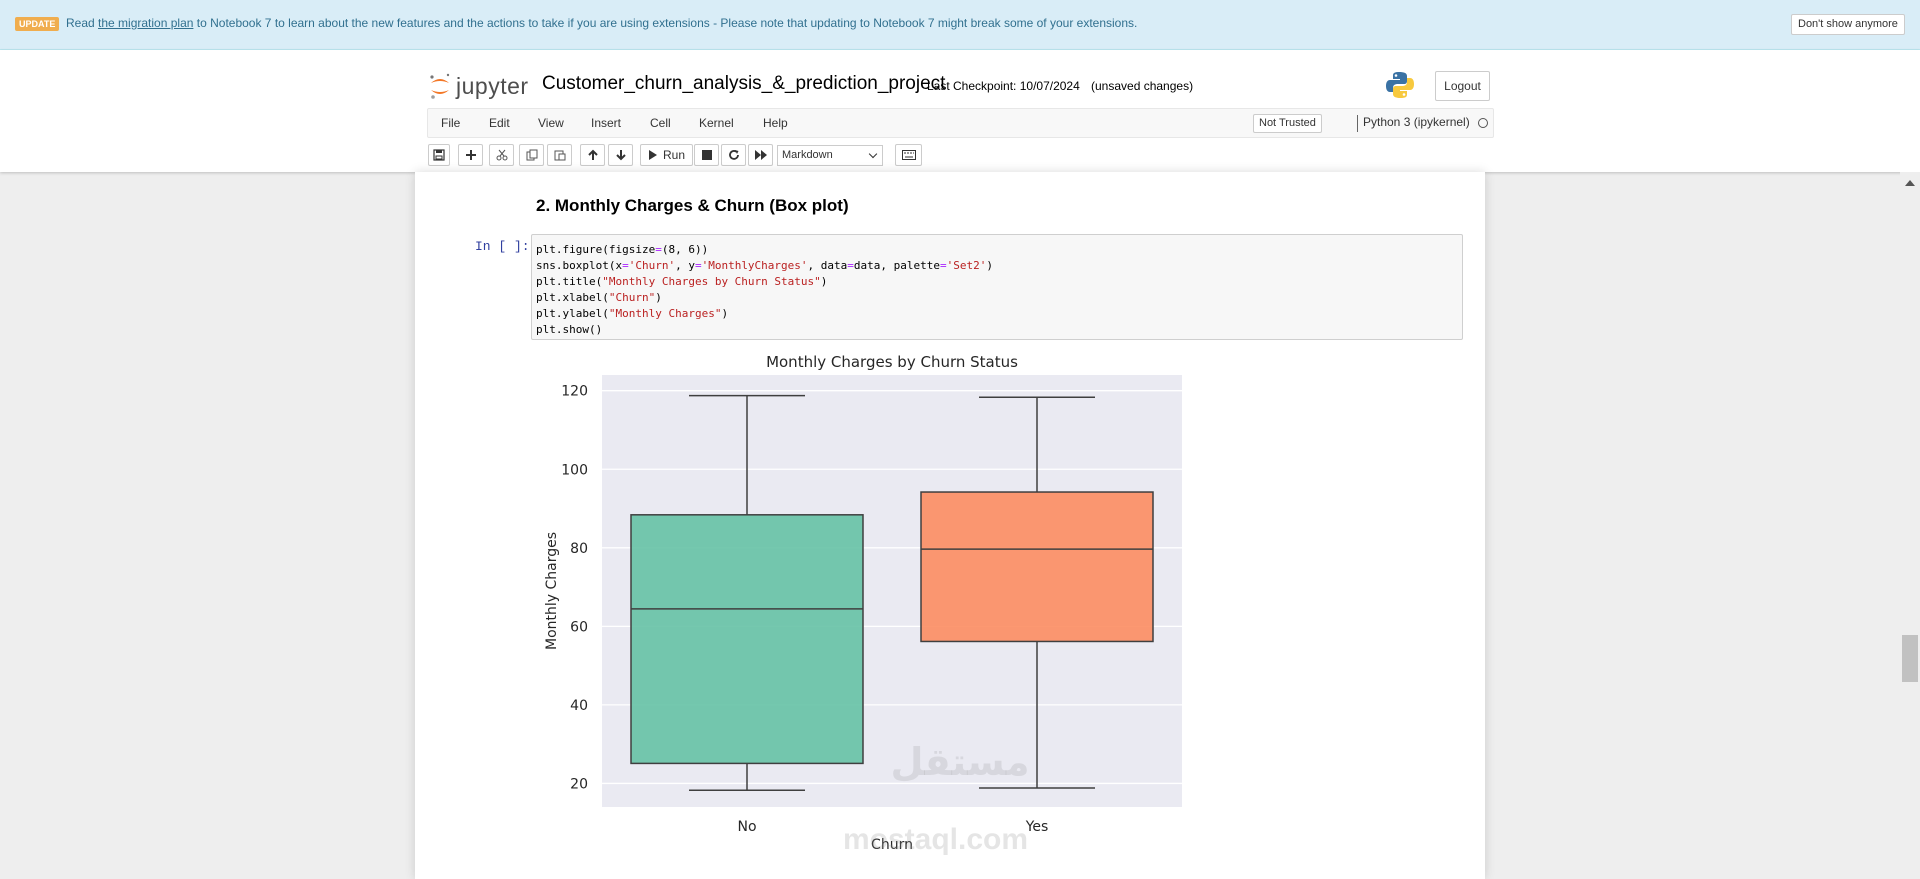 The image size is (1920, 879). Describe the element at coordinates (746, 827) in the screenshot. I see `x-tick-label: No` at that location.